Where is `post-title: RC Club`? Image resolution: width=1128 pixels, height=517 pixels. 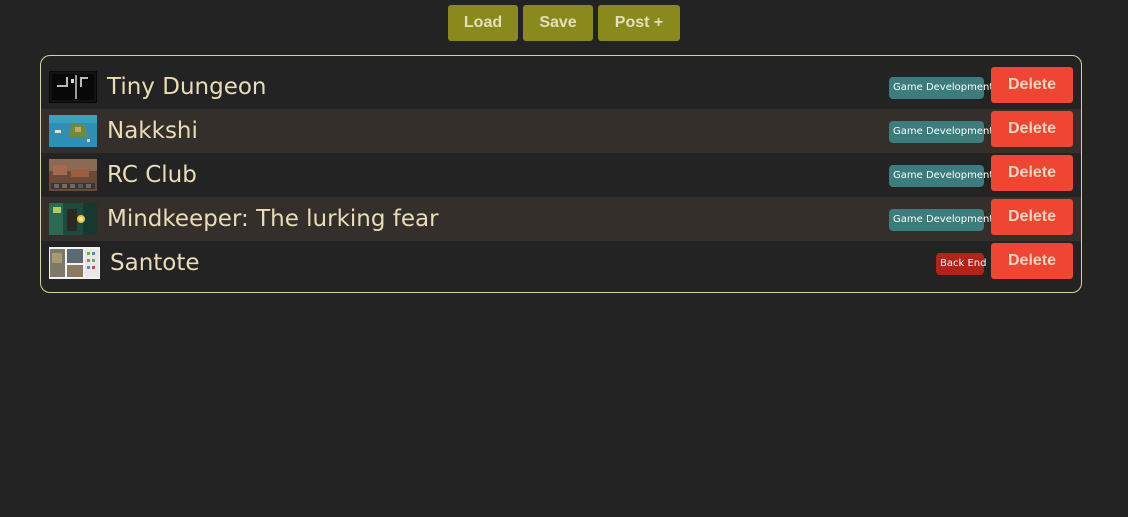
post-title: RC Club is located at coordinates (152, 175).